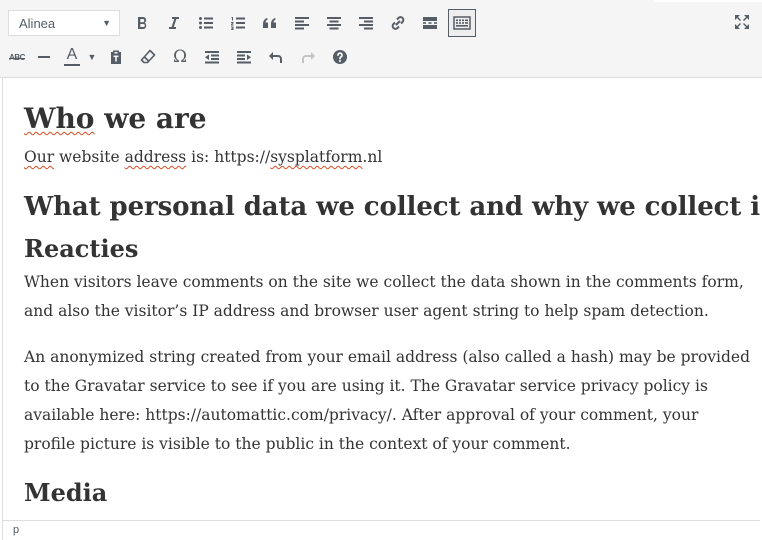  I want to click on editor-toolbar: Alinea ▼ A ▼ Ω, so click(381, 39).